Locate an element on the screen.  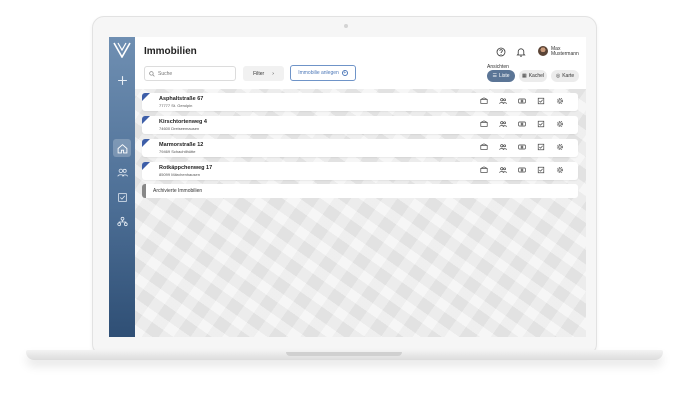
view-tiles-label: Kachel is located at coordinates (536, 76).